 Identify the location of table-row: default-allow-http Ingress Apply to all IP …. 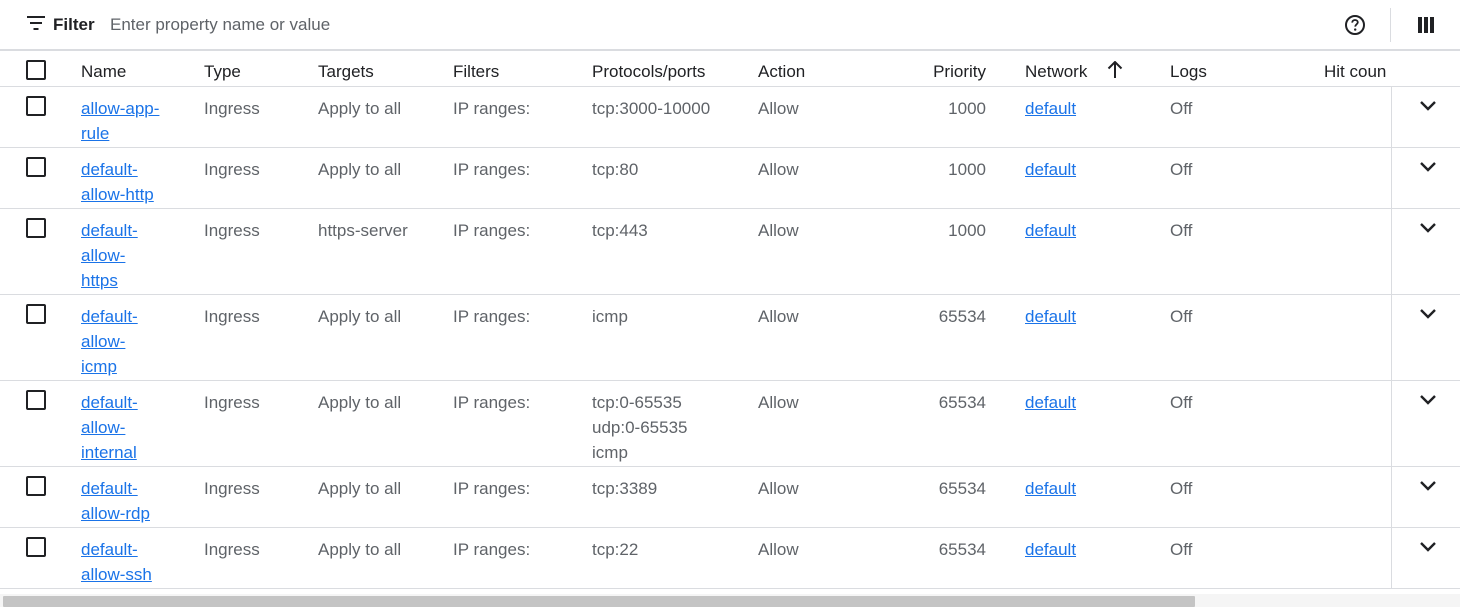
(730, 178).